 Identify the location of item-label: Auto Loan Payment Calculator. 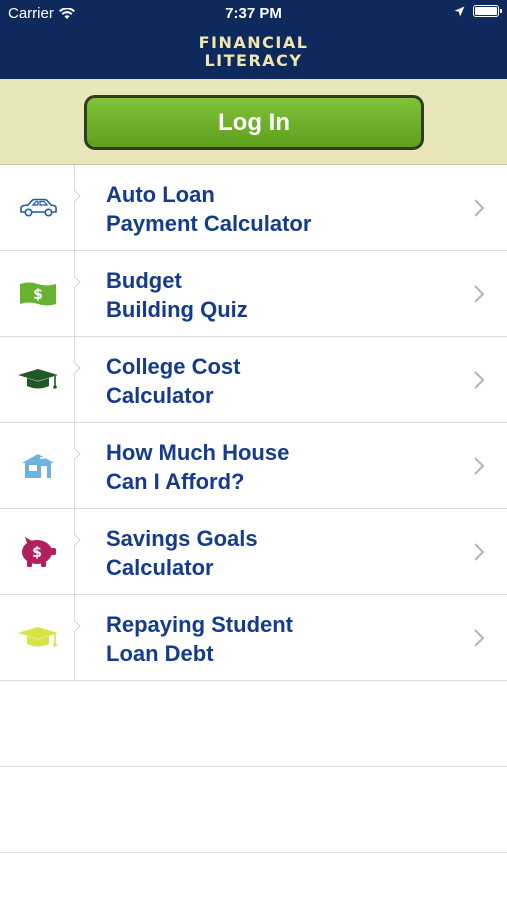
(208, 209).